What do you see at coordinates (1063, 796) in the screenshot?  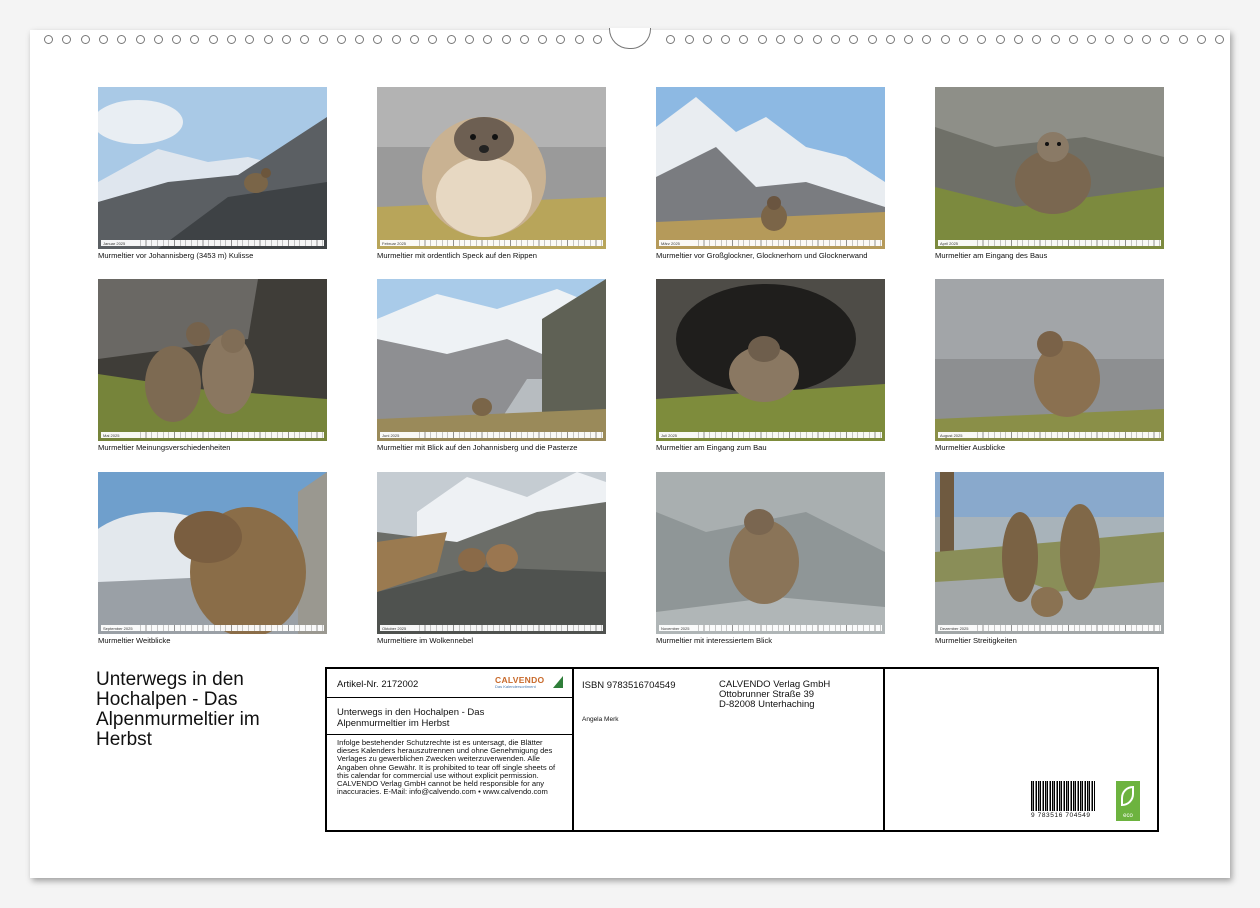 I see `barcode-bars` at bounding box center [1063, 796].